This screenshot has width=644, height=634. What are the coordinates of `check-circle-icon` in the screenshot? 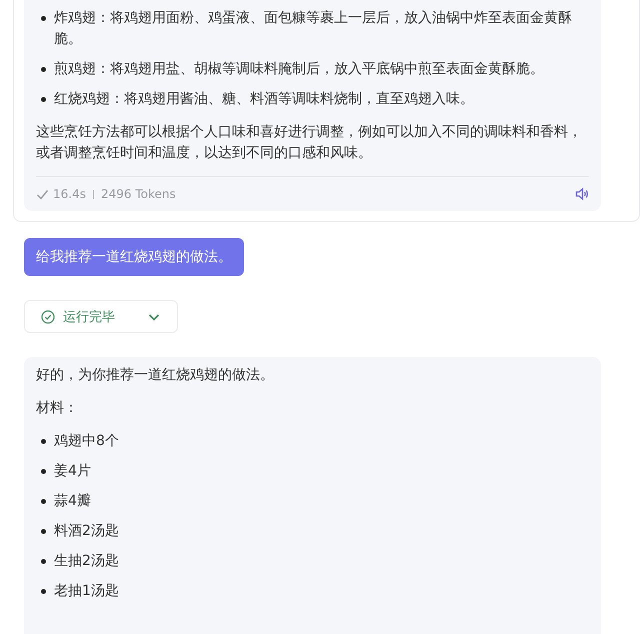 It's located at (48, 317).